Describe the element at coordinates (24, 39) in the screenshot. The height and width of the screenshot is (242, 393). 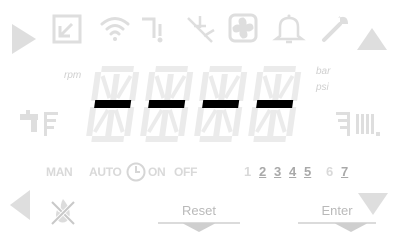
I see `play-icon` at that location.